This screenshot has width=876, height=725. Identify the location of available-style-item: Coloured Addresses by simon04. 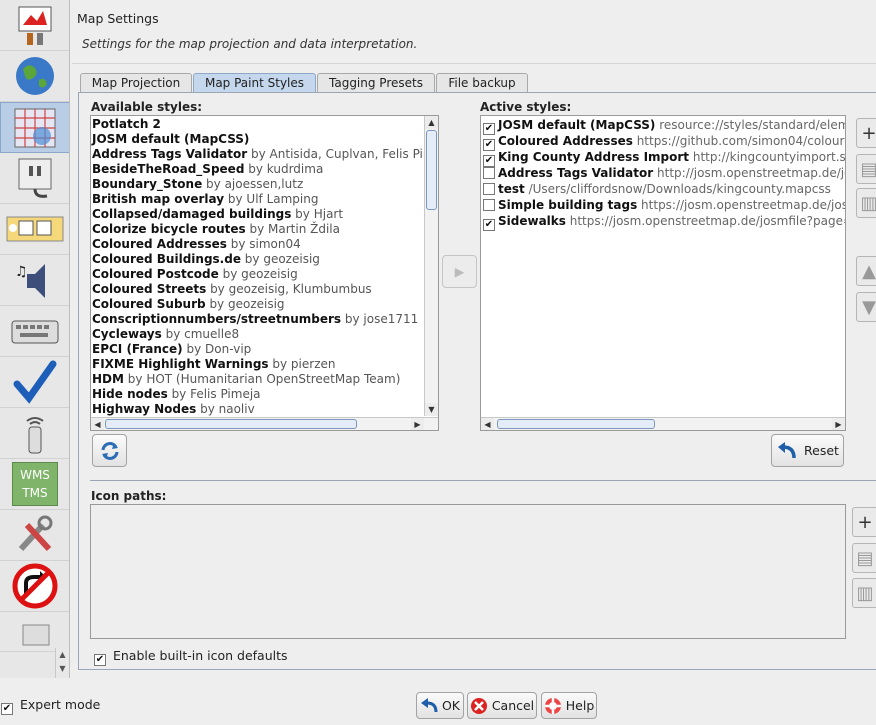
(196, 244).